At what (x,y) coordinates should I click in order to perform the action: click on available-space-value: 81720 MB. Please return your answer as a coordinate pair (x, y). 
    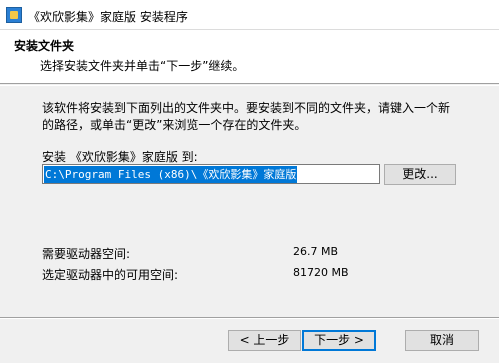
    Looking at the image, I should click on (321, 272).